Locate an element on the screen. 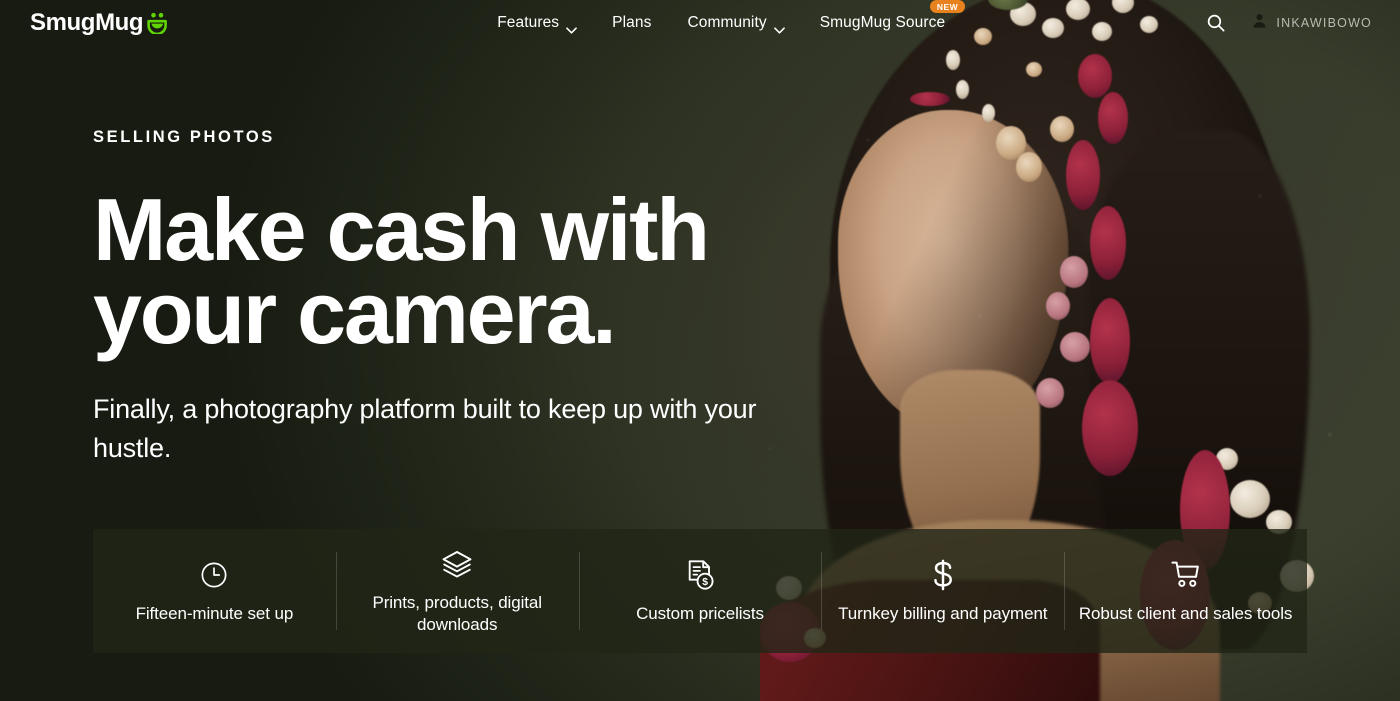 This screenshot has width=1400, height=701. hero-headline: Make cash with your camera. is located at coordinates (401, 271).